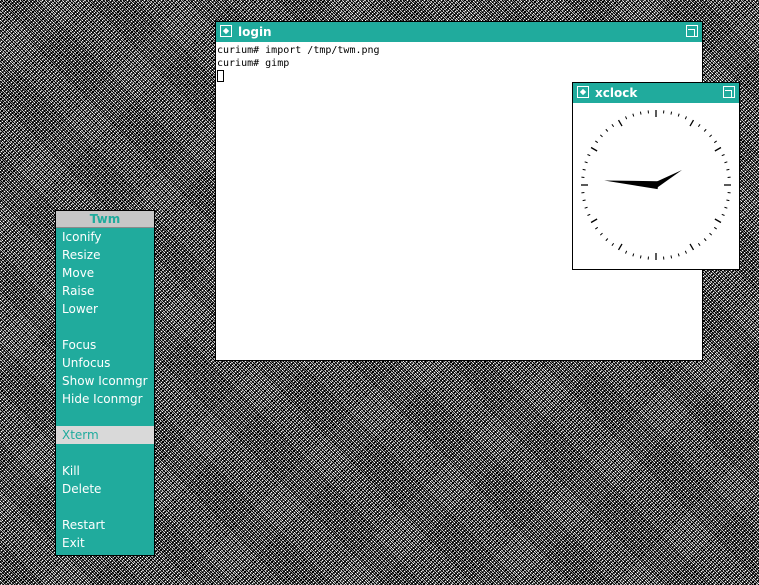 The image size is (759, 585). What do you see at coordinates (105, 543) in the screenshot?
I see `menu-item-exit: Exit` at bounding box center [105, 543].